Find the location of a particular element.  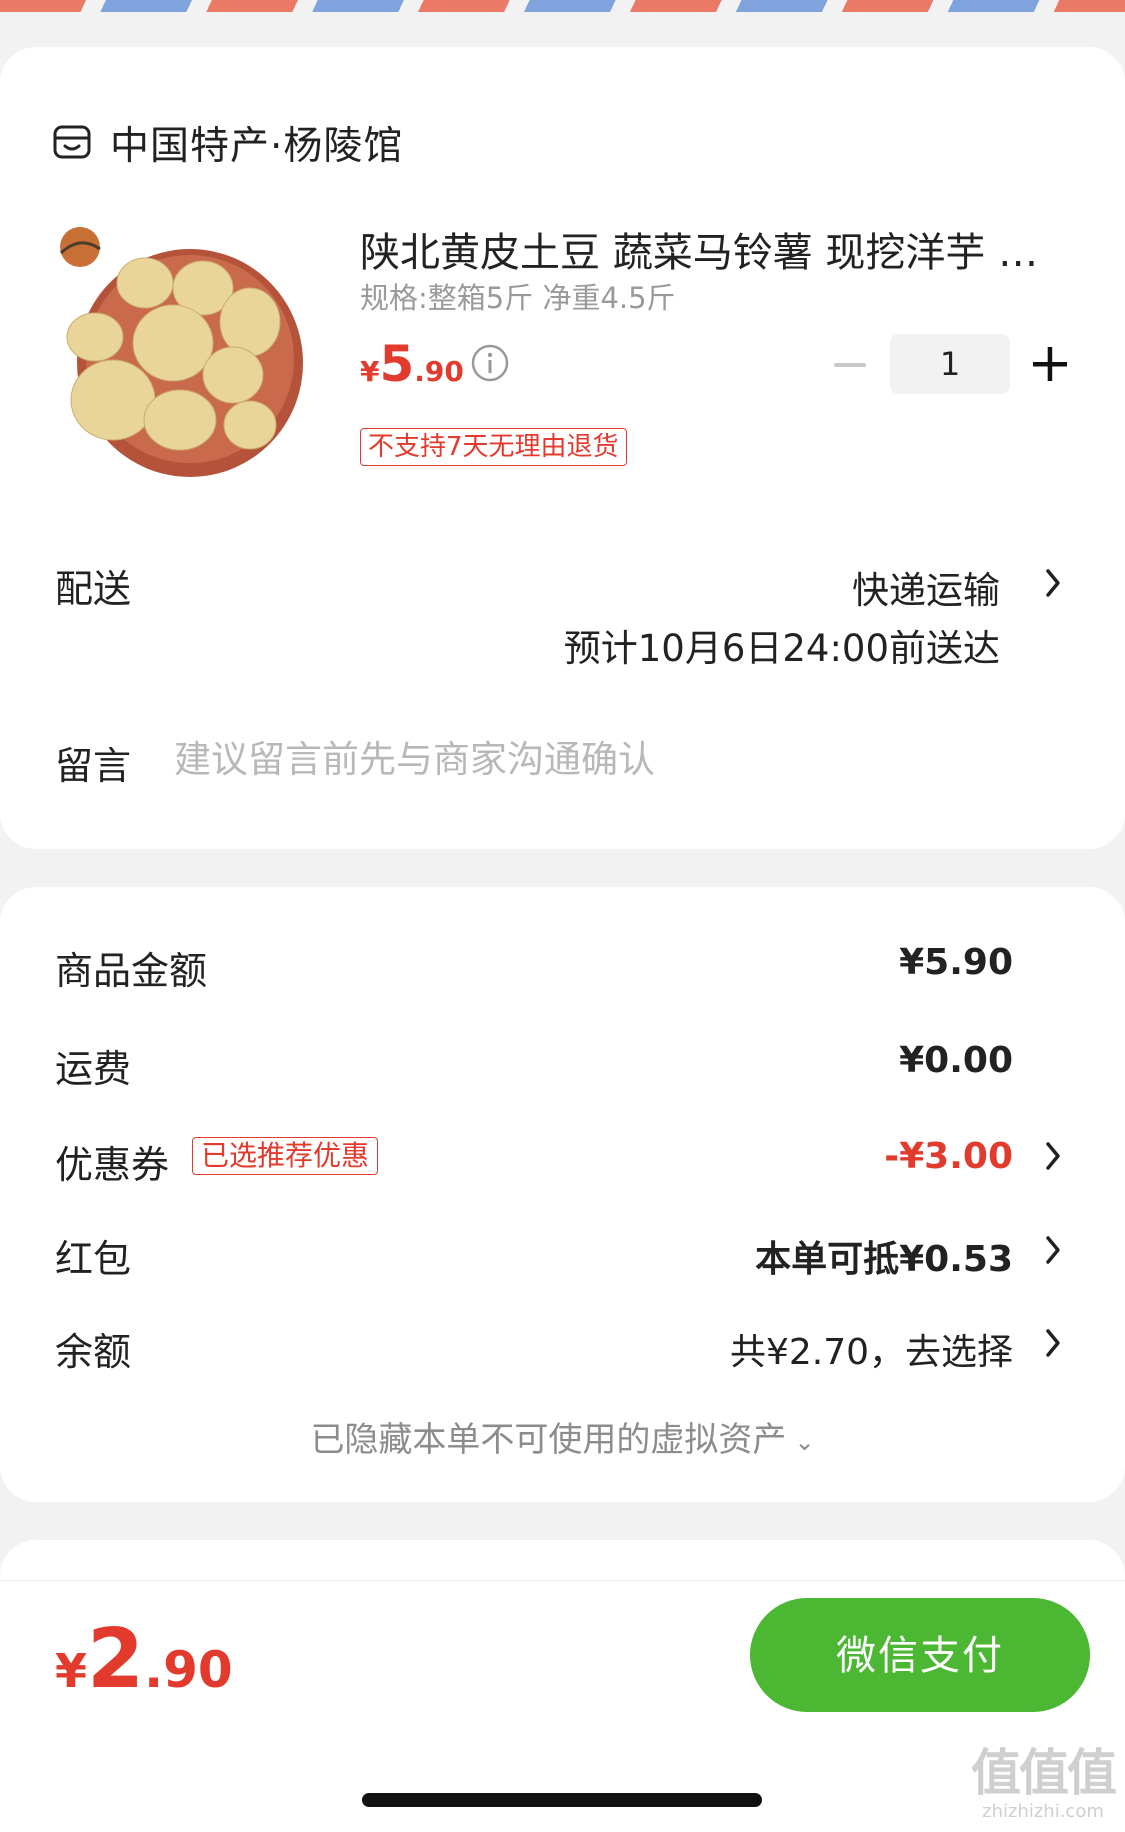

product-price: ¥ 5 .90 is located at coordinates (412, 364).